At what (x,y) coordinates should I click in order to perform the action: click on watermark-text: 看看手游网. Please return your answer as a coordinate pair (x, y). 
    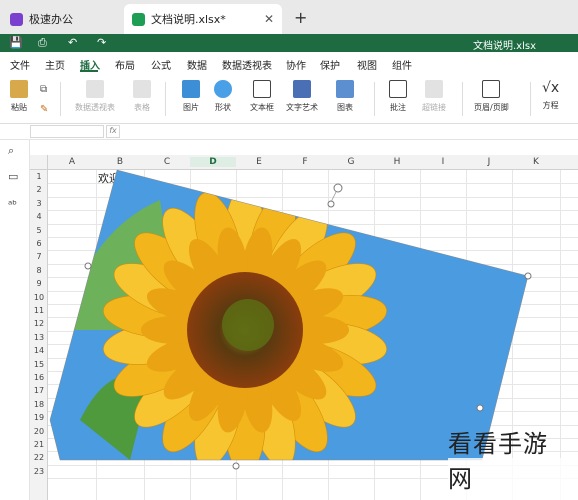
    Looking at the image, I should click on (498, 461).